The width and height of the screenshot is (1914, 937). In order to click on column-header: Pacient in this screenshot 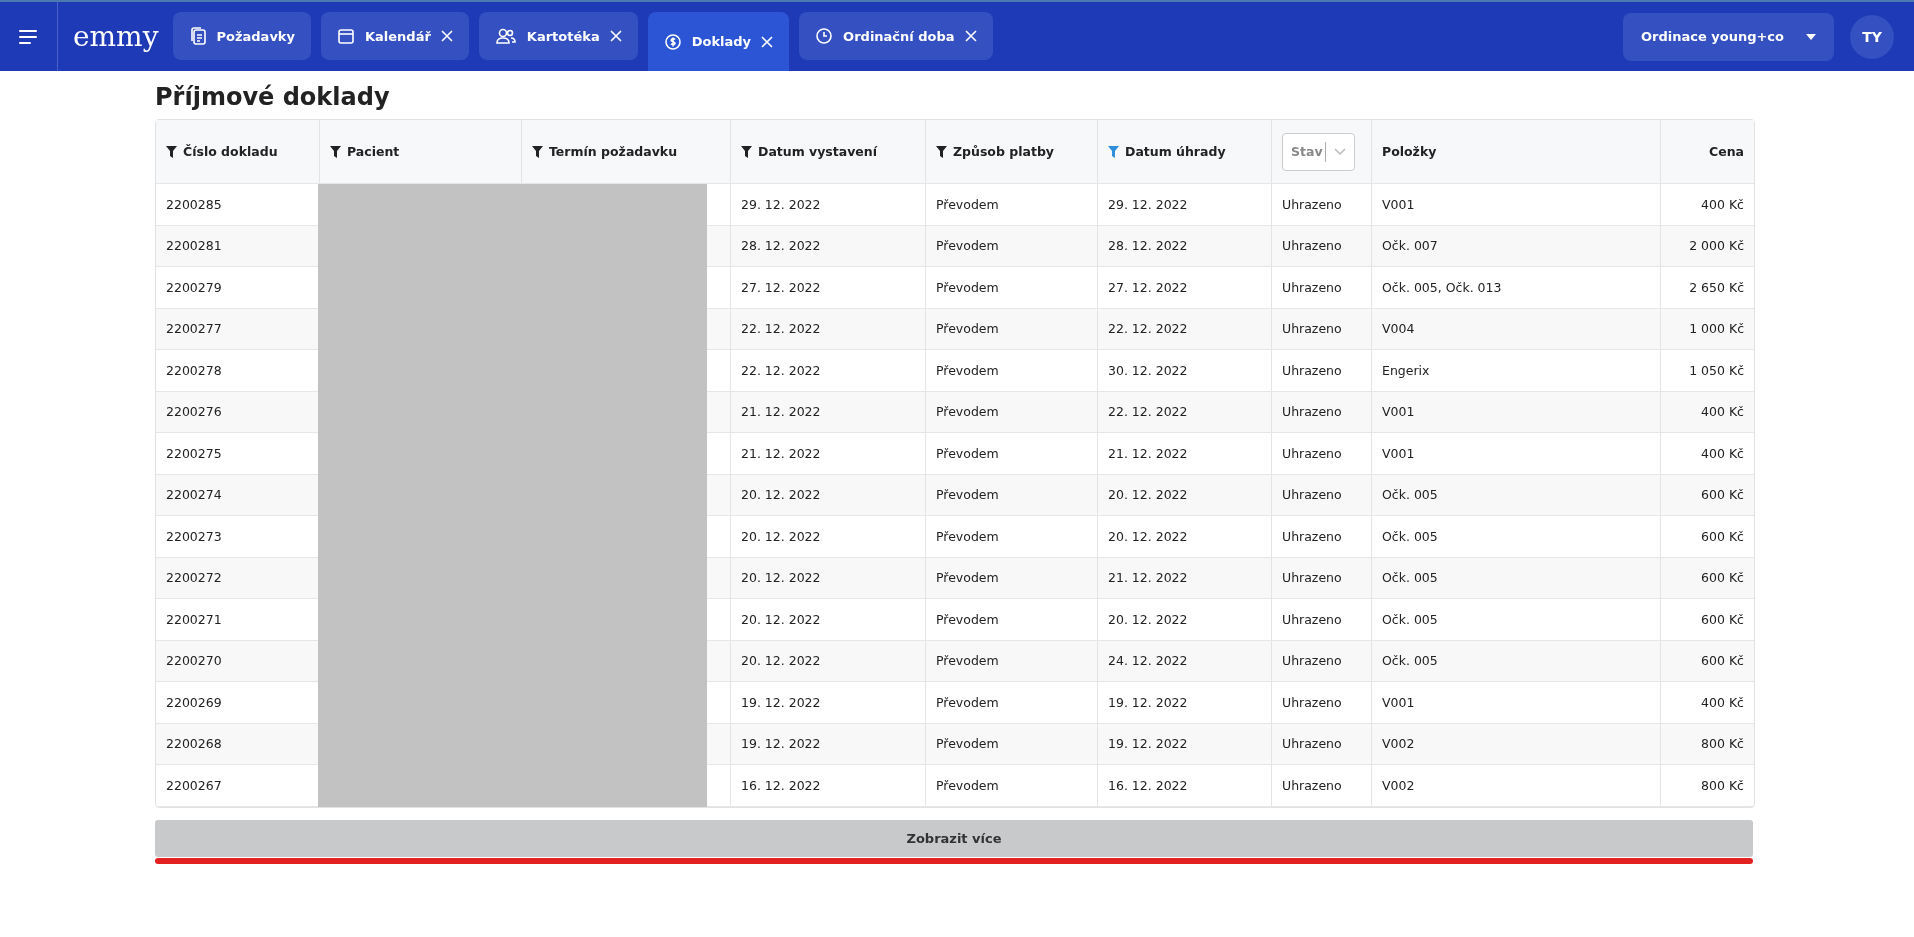, I will do `click(421, 151)`.